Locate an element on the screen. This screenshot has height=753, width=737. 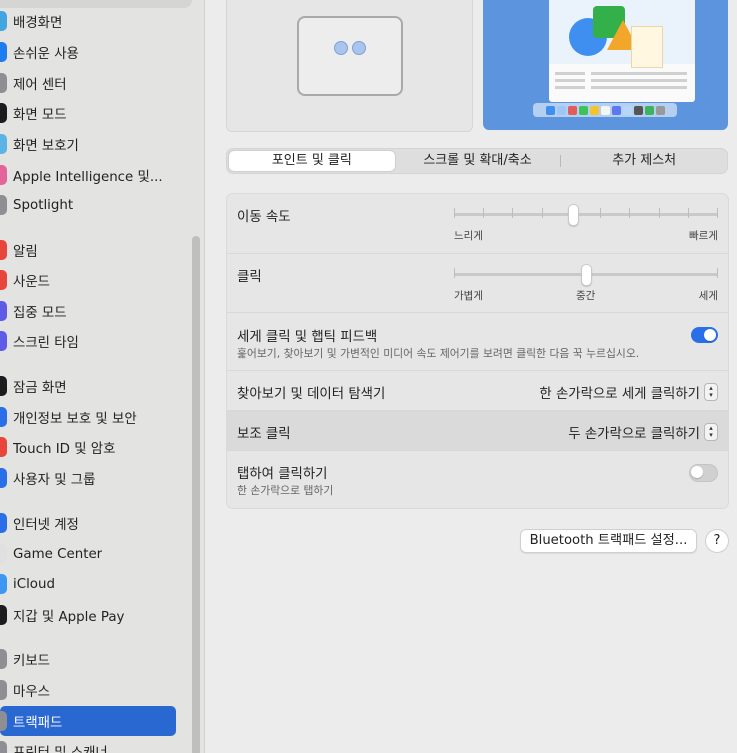
wallpaper-icon is located at coordinates (3, 21).